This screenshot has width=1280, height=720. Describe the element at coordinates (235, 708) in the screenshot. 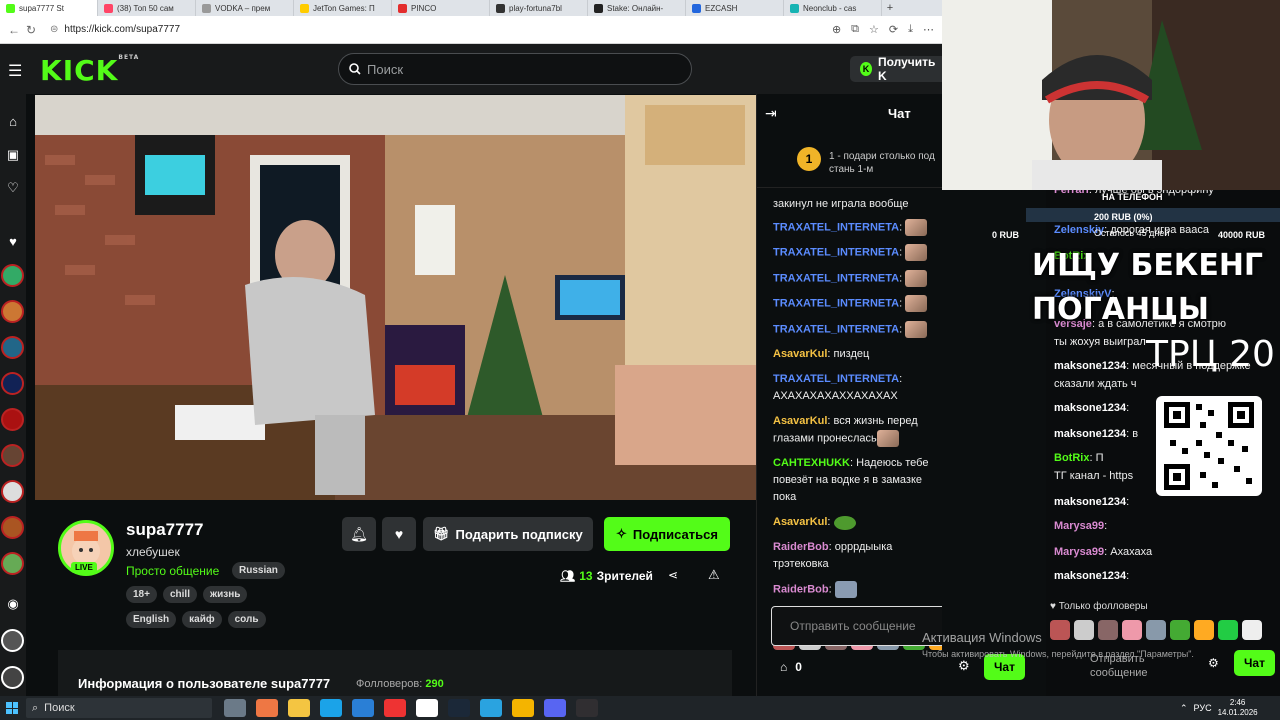

I see `task-view-icon` at that location.